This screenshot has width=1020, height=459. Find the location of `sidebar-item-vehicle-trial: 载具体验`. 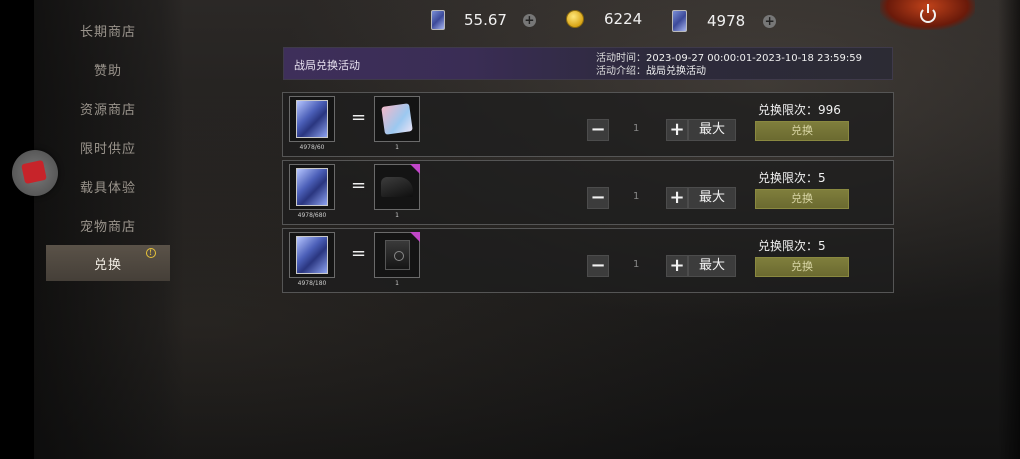

sidebar-item-vehicle-trial: 载具体验 is located at coordinates (108, 186).